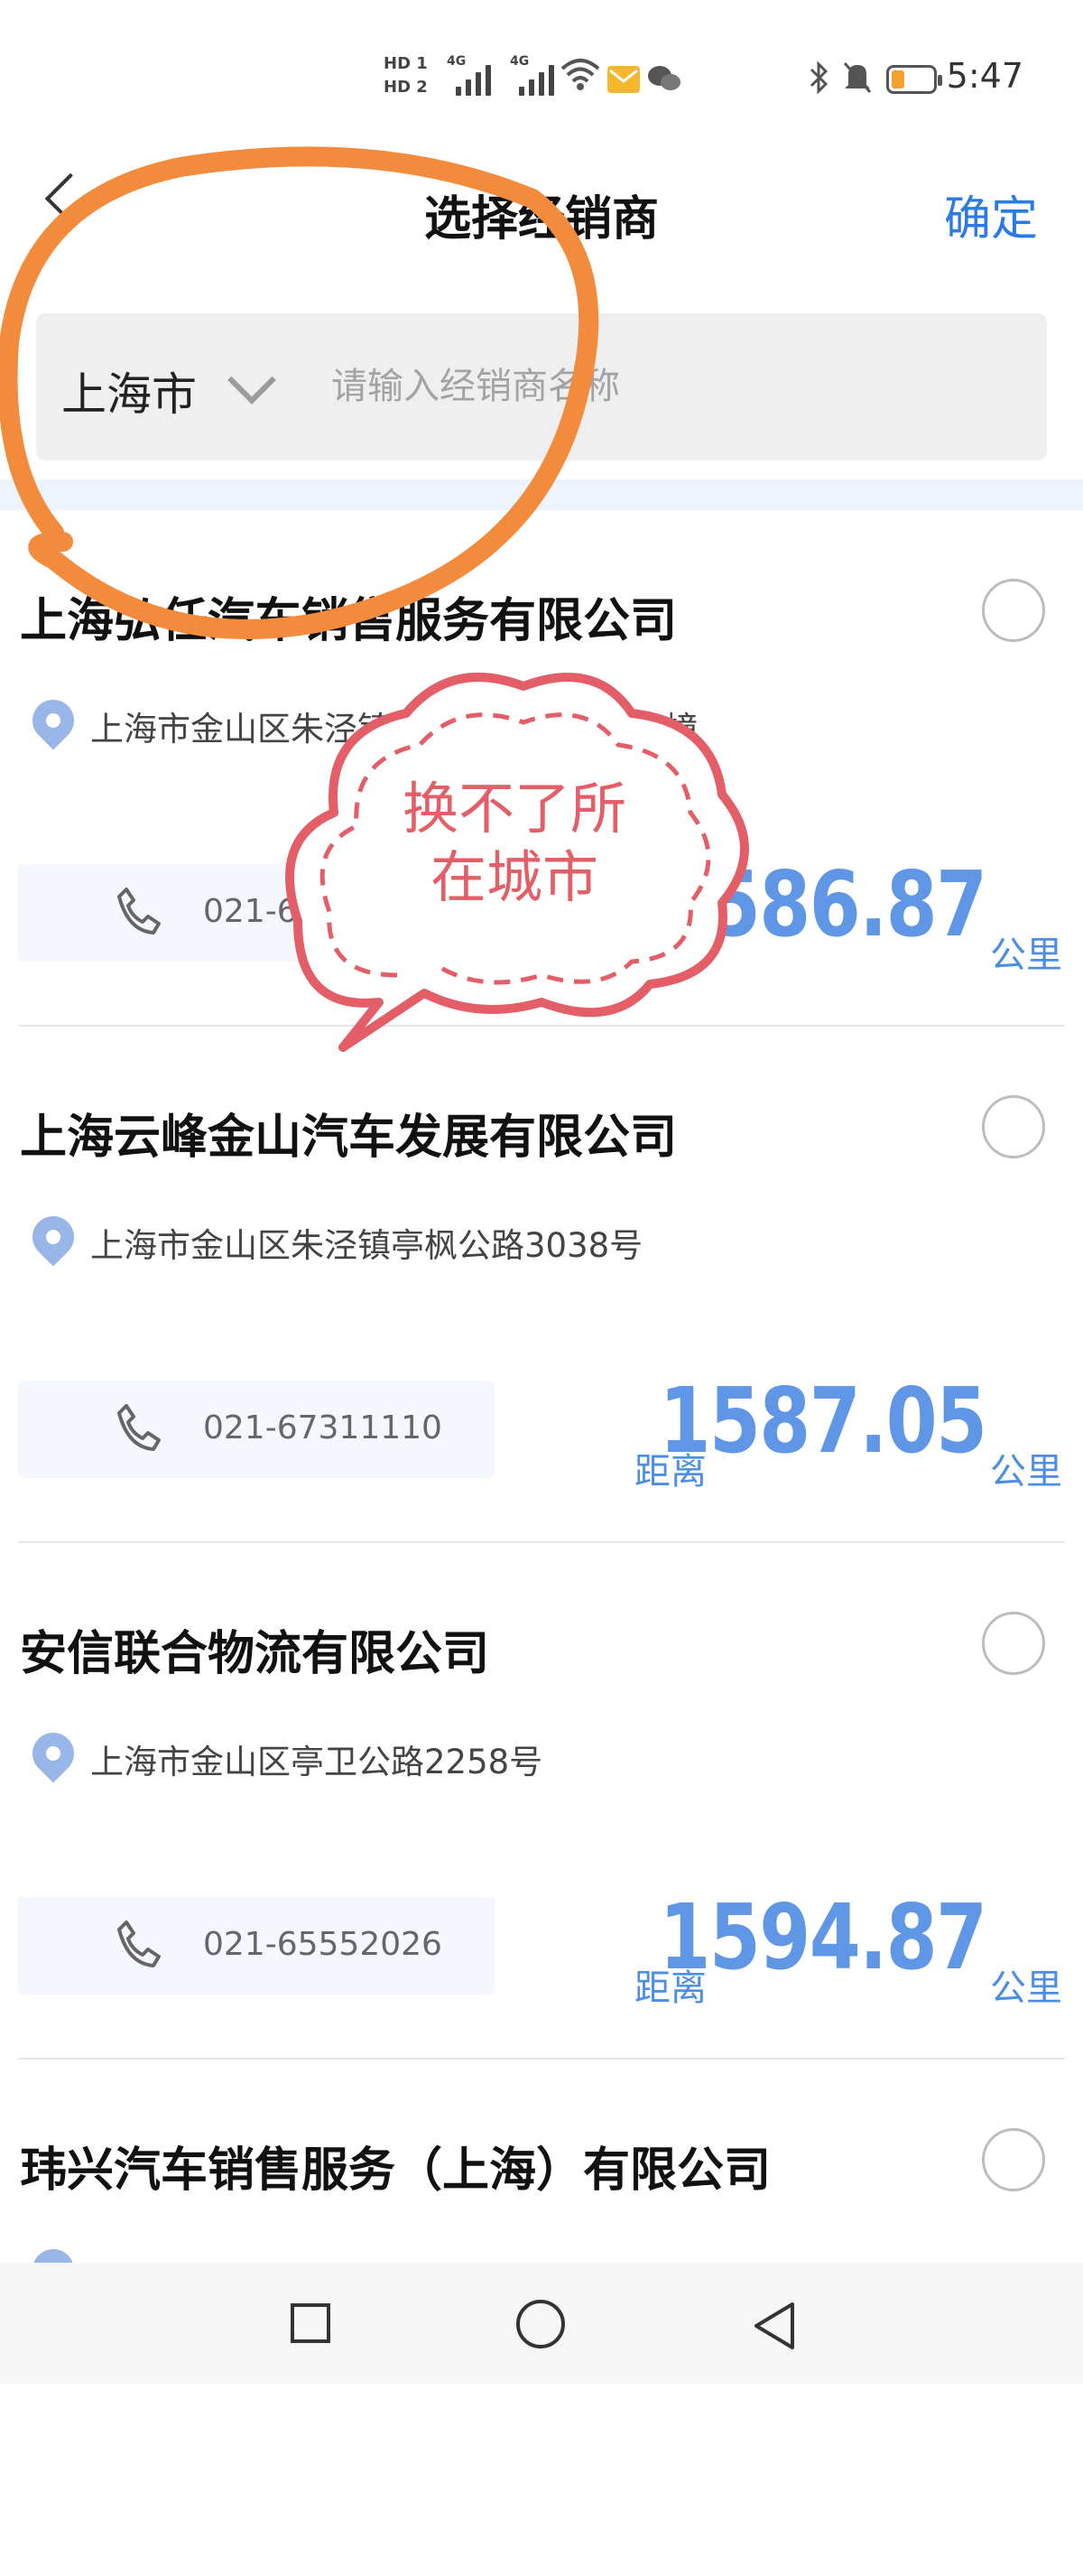 The image size is (1083, 2576). What do you see at coordinates (394, 729) in the screenshot?
I see `dealer-address: 上海市金山区朱泾镇亭枫公路3038号3幢` at bounding box center [394, 729].